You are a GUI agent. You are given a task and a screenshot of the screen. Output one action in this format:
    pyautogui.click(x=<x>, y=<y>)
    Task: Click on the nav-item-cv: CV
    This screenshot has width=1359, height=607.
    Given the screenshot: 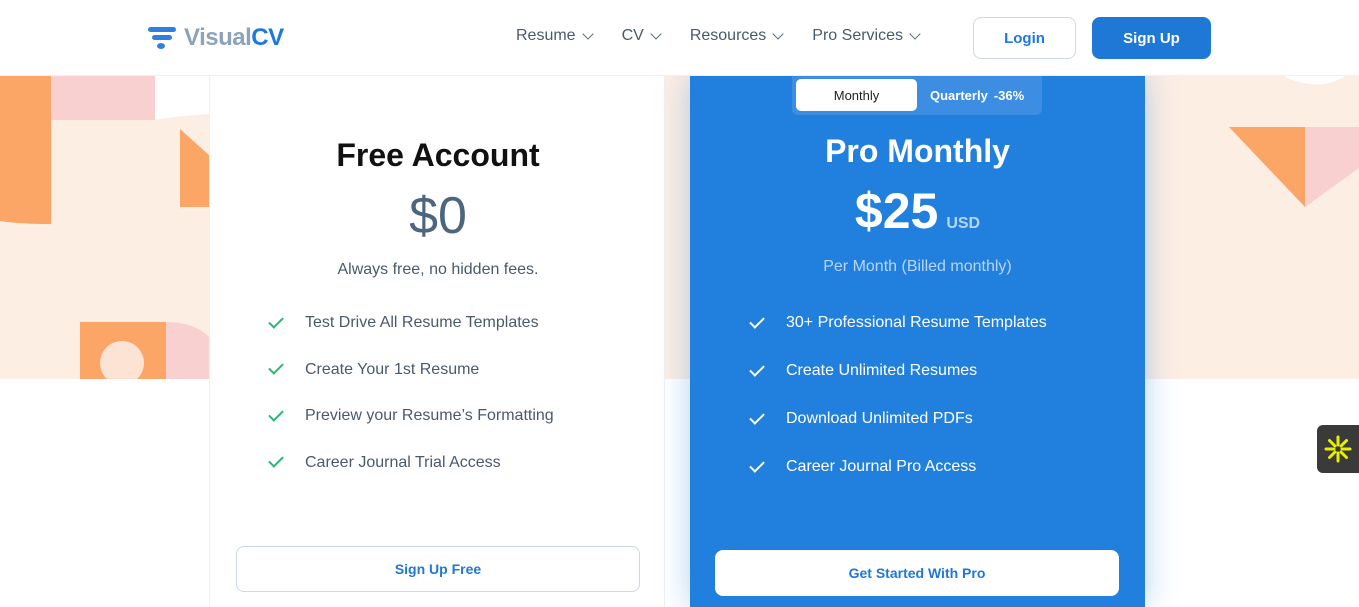 What is the action you would take?
    pyautogui.click(x=641, y=36)
    